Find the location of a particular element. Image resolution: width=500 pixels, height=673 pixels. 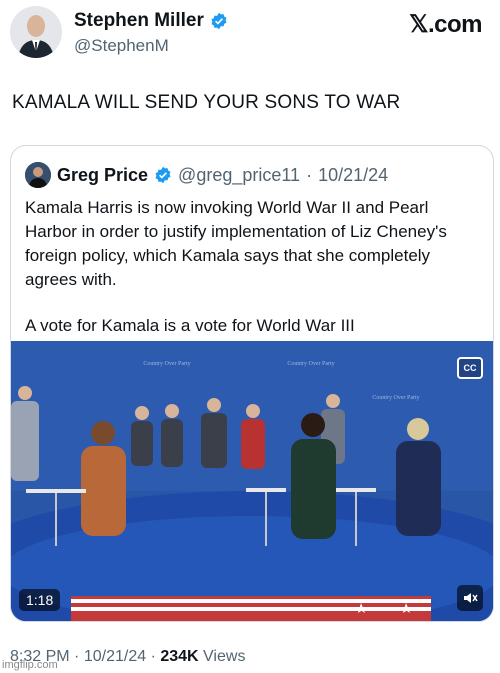

video-timestamp: 1:18 is located at coordinates (40, 600).